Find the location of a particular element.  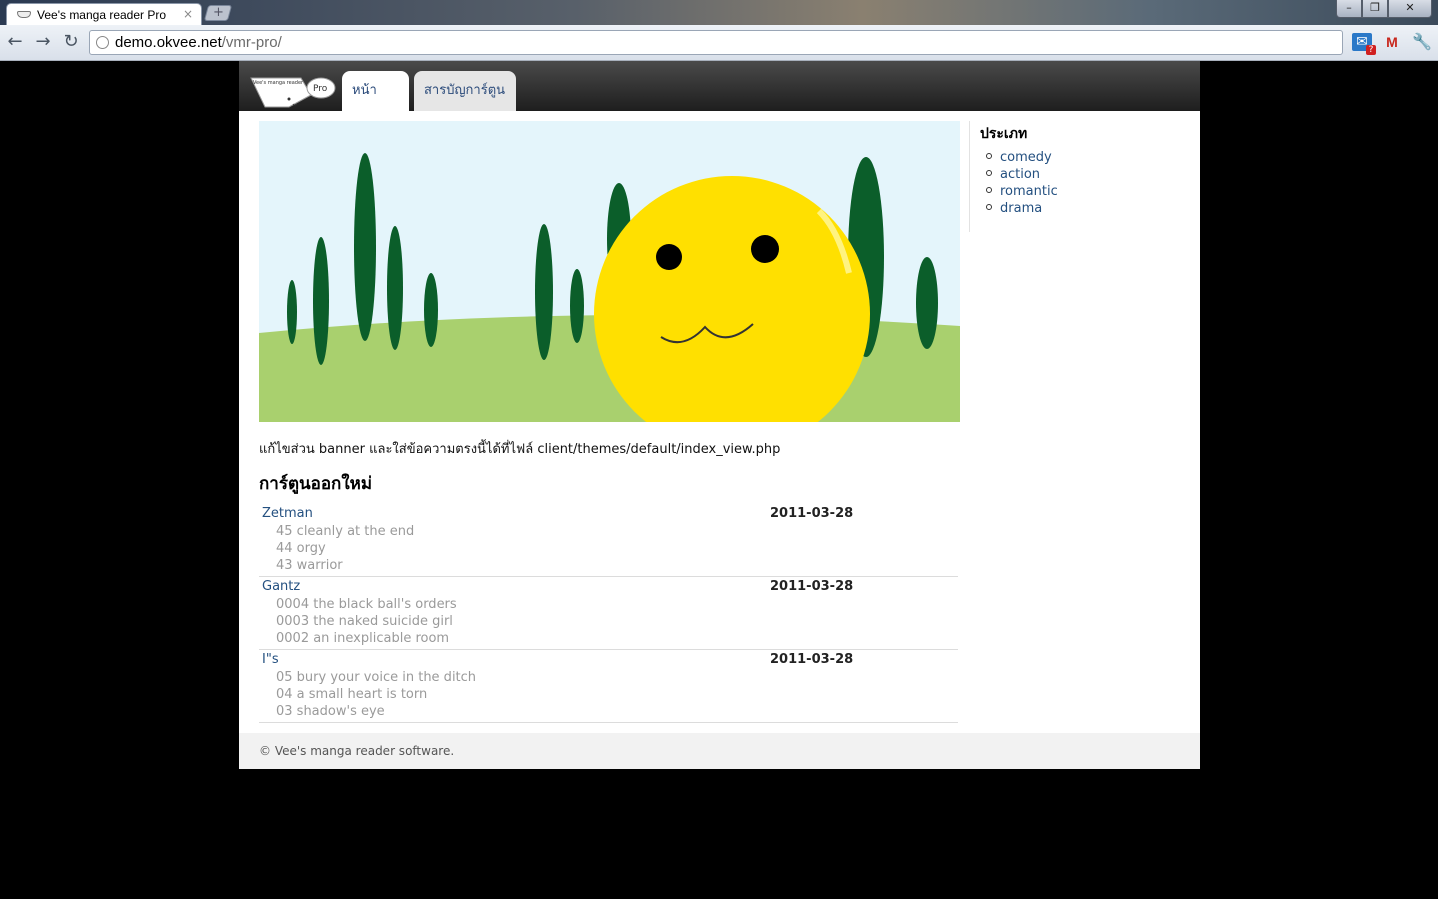

new-manga-heading: การ์ตูนออกใหม่ is located at coordinates (316, 484).